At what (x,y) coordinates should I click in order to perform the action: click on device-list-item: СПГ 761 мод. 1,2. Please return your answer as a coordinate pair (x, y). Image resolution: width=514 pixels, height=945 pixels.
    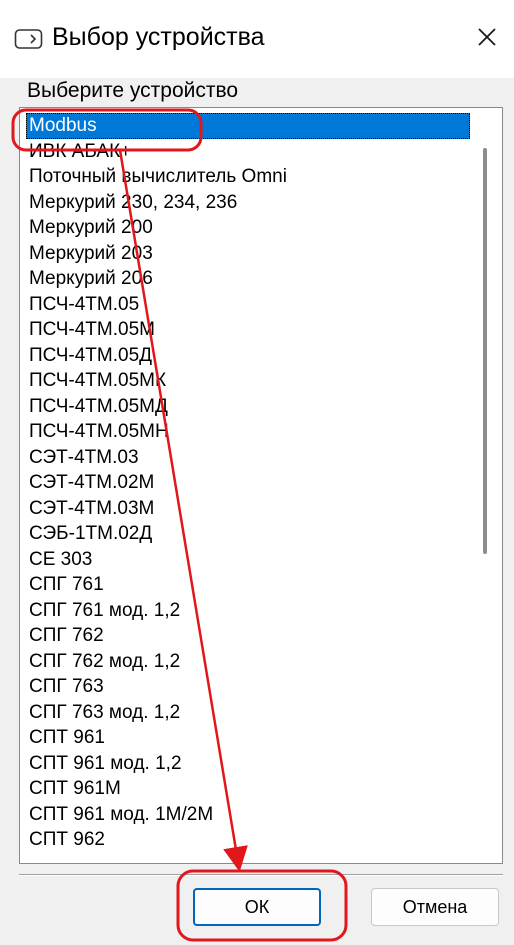
    Looking at the image, I should click on (248, 611).